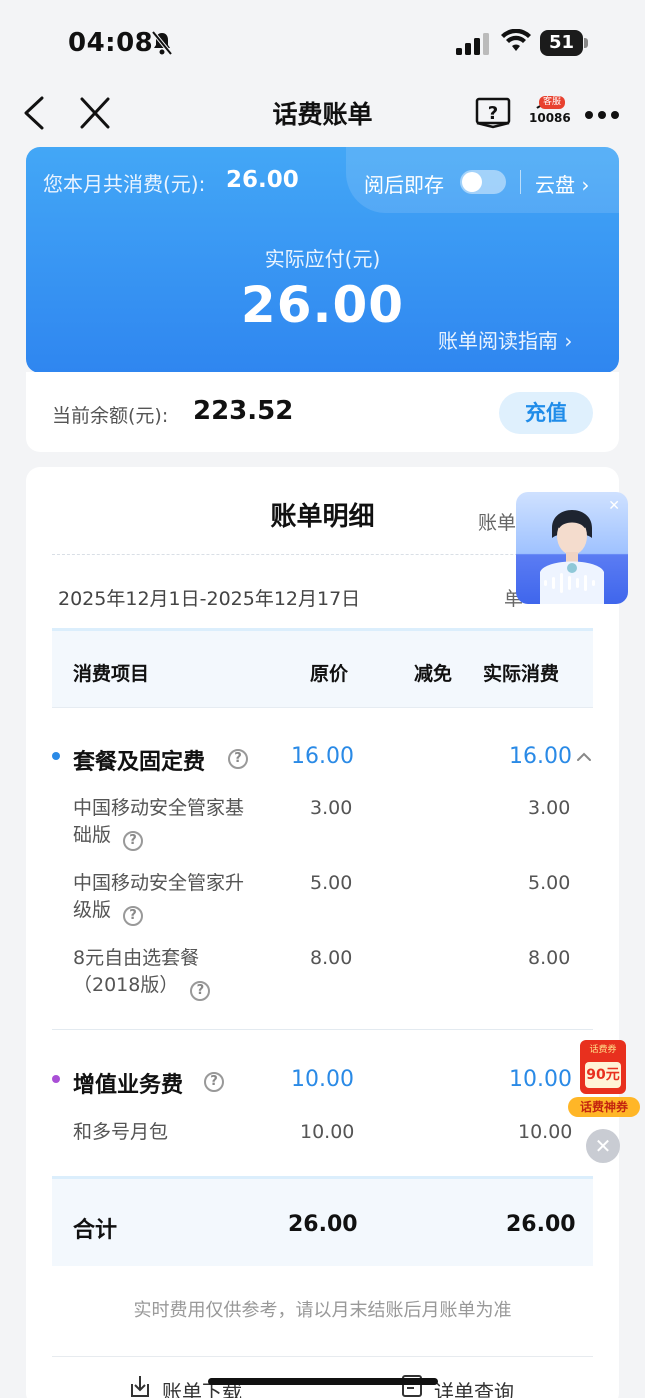  What do you see at coordinates (158, 823) in the screenshot?
I see `item-name: 中国移动安全管家基 础版 ?` at bounding box center [158, 823].